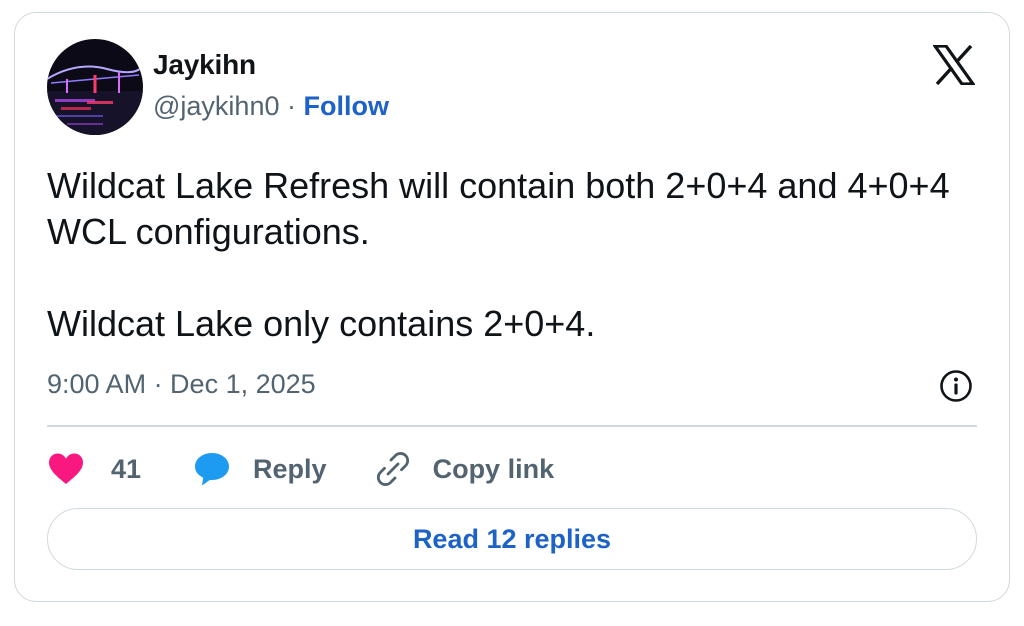 The height and width of the screenshot is (626, 1024). What do you see at coordinates (290, 468) in the screenshot?
I see `reply-label: Reply` at bounding box center [290, 468].